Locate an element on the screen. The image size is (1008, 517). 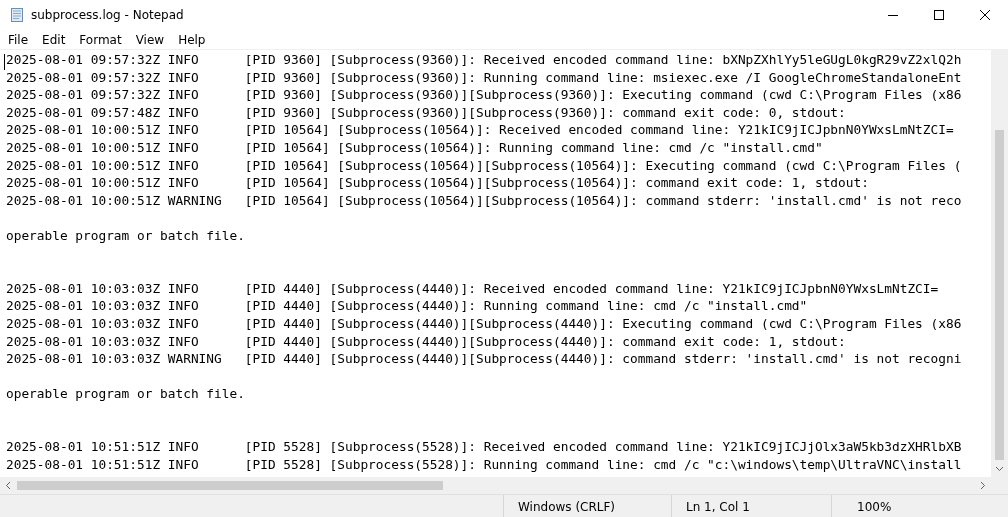
log-line: 2025-08-01 10:00:51Z INFO [PID 10564] [Subprocess(10564)]: Running command line: cmd /c "install.cmd" is located at coordinates (414, 147).